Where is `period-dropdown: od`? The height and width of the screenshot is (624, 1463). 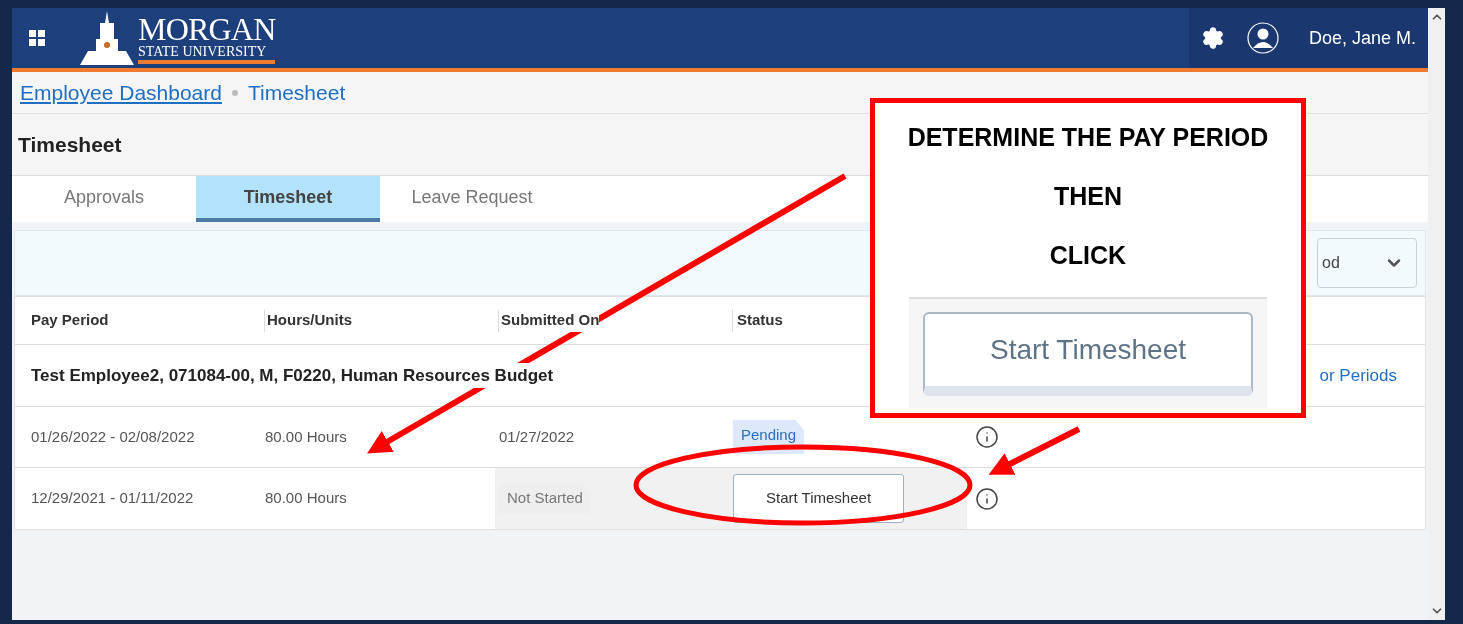 period-dropdown: od is located at coordinates (1367, 263).